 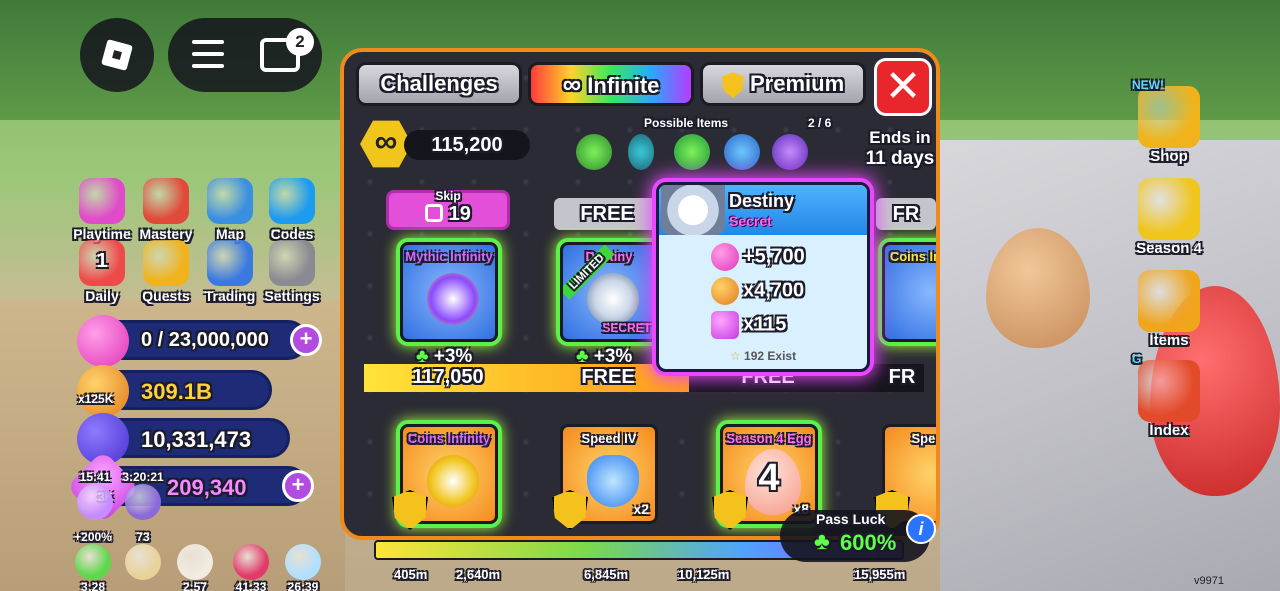 I want to click on reward-name: Coins Infinity, so click(x=914, y=256).